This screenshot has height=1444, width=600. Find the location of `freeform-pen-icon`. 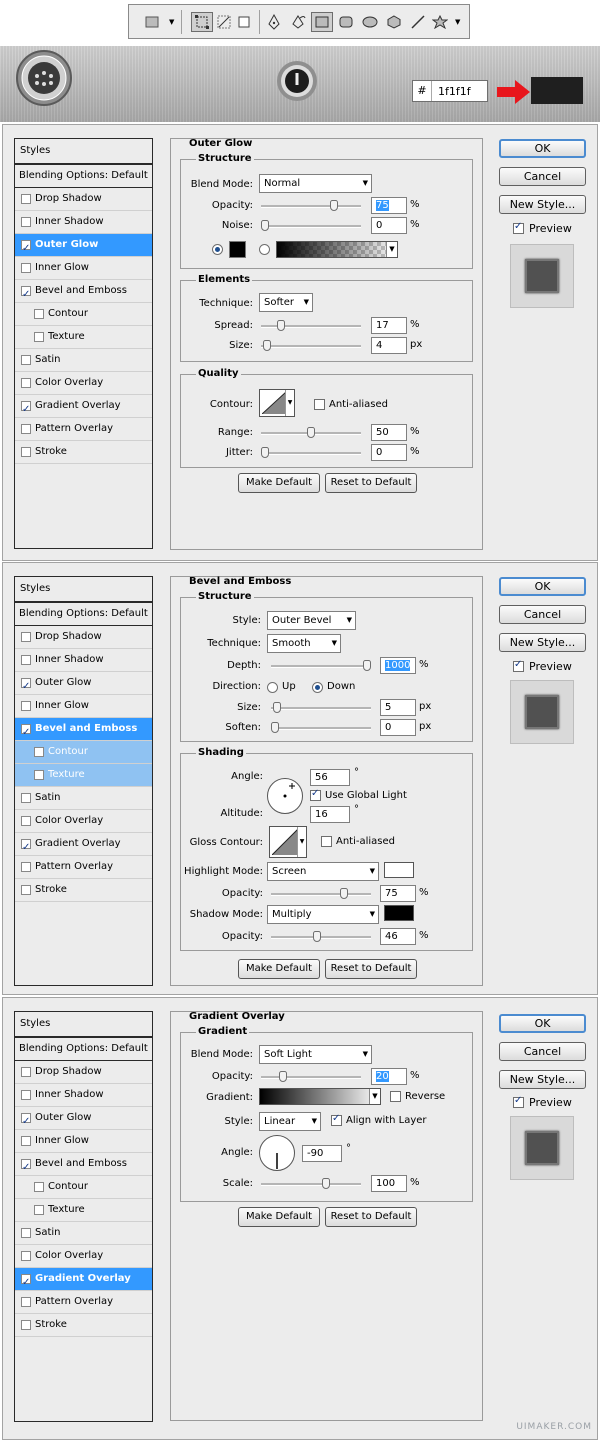

freeform-pen-icon is located at coordinates (298, 22).